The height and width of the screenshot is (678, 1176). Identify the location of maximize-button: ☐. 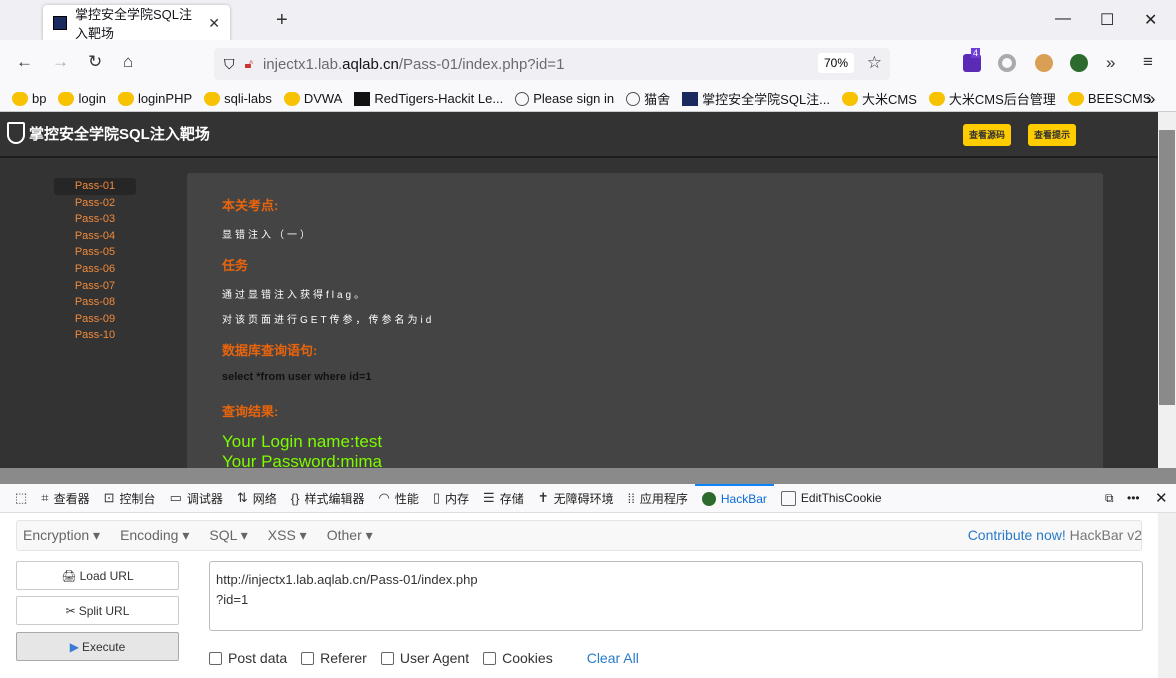
(1107, 20).